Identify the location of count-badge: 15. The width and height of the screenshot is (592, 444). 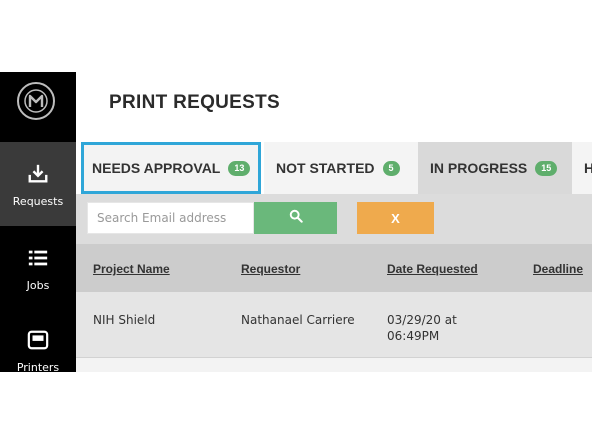
(546, 168).